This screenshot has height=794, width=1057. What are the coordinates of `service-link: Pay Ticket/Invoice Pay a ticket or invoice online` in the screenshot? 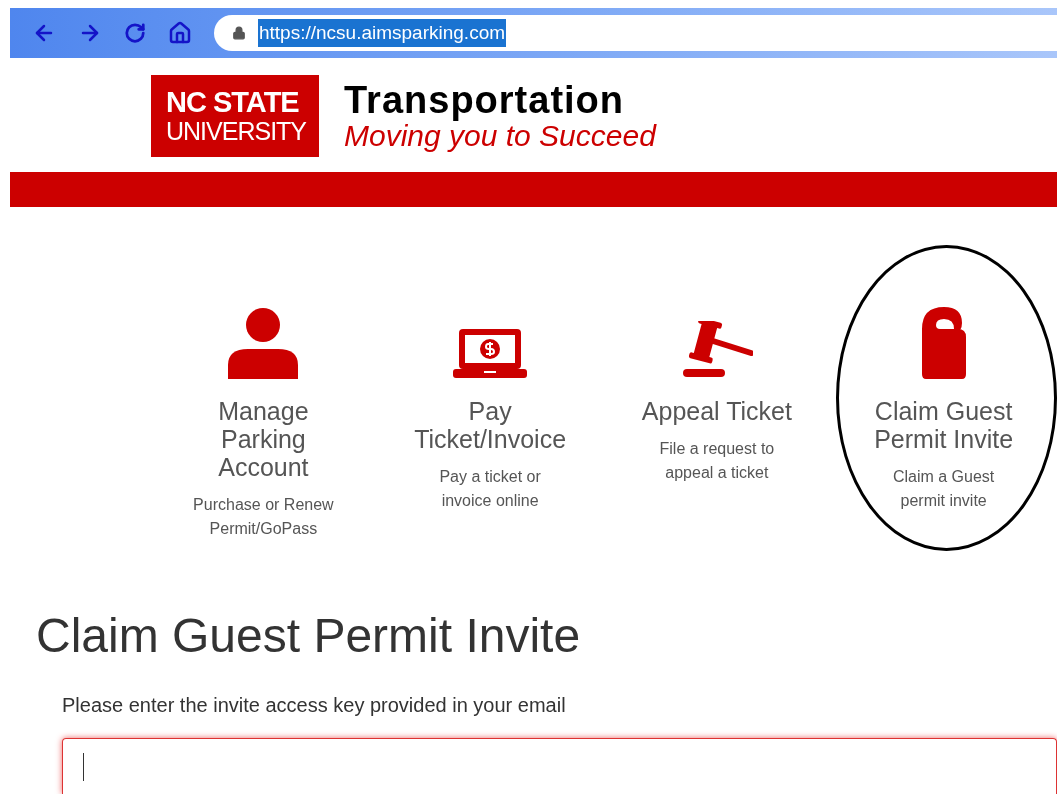 It's located at (490, 409).